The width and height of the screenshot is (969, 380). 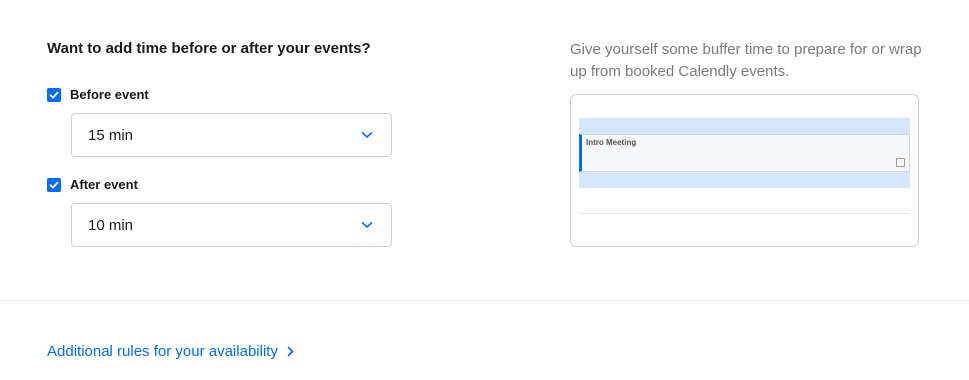 I want to click on after-event-select-value: 10 min, so click(x=111, y=225).